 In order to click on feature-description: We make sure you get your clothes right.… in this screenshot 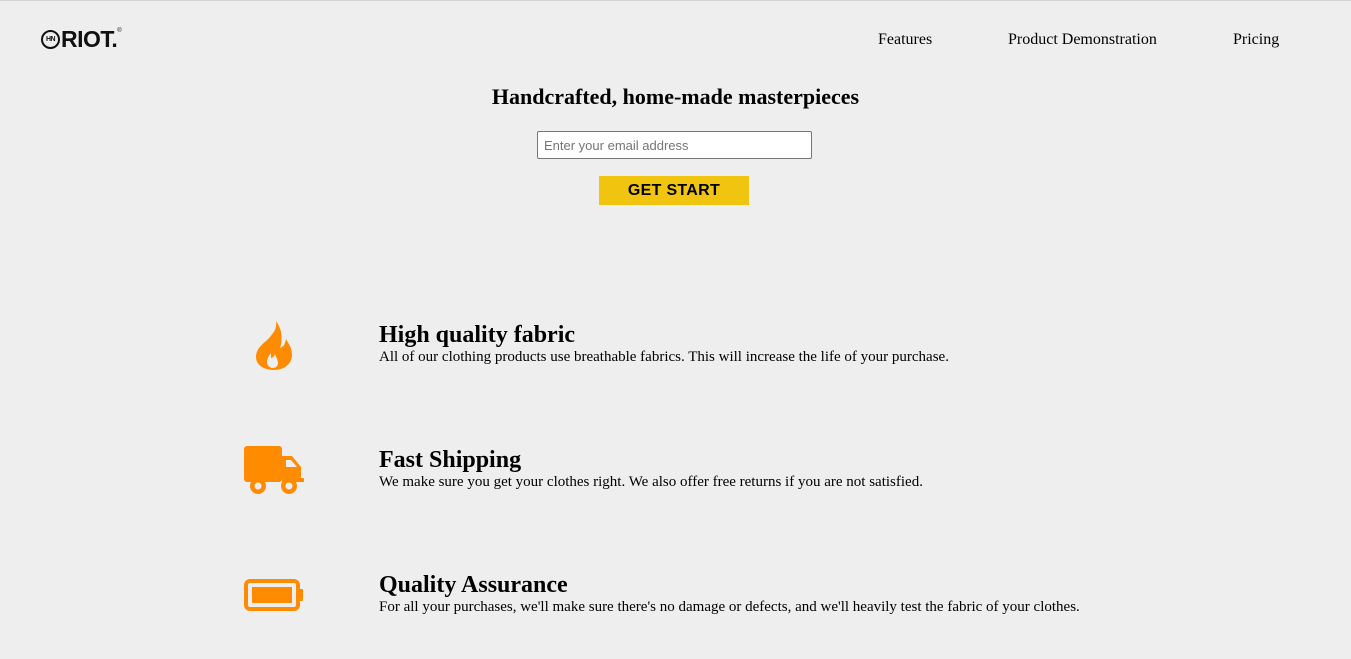, I will do `click(651, 482)`.